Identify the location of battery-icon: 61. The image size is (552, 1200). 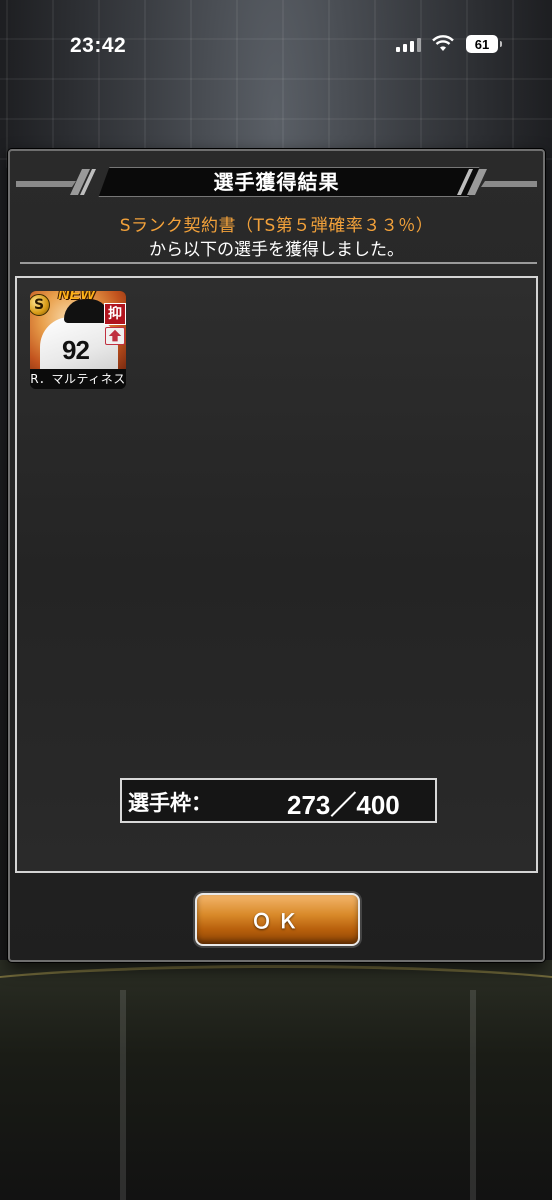
(484, 44).